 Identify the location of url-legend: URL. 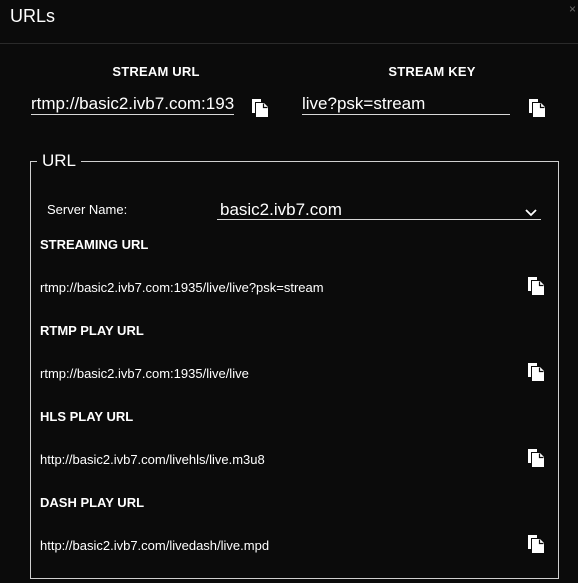
(59, 160).